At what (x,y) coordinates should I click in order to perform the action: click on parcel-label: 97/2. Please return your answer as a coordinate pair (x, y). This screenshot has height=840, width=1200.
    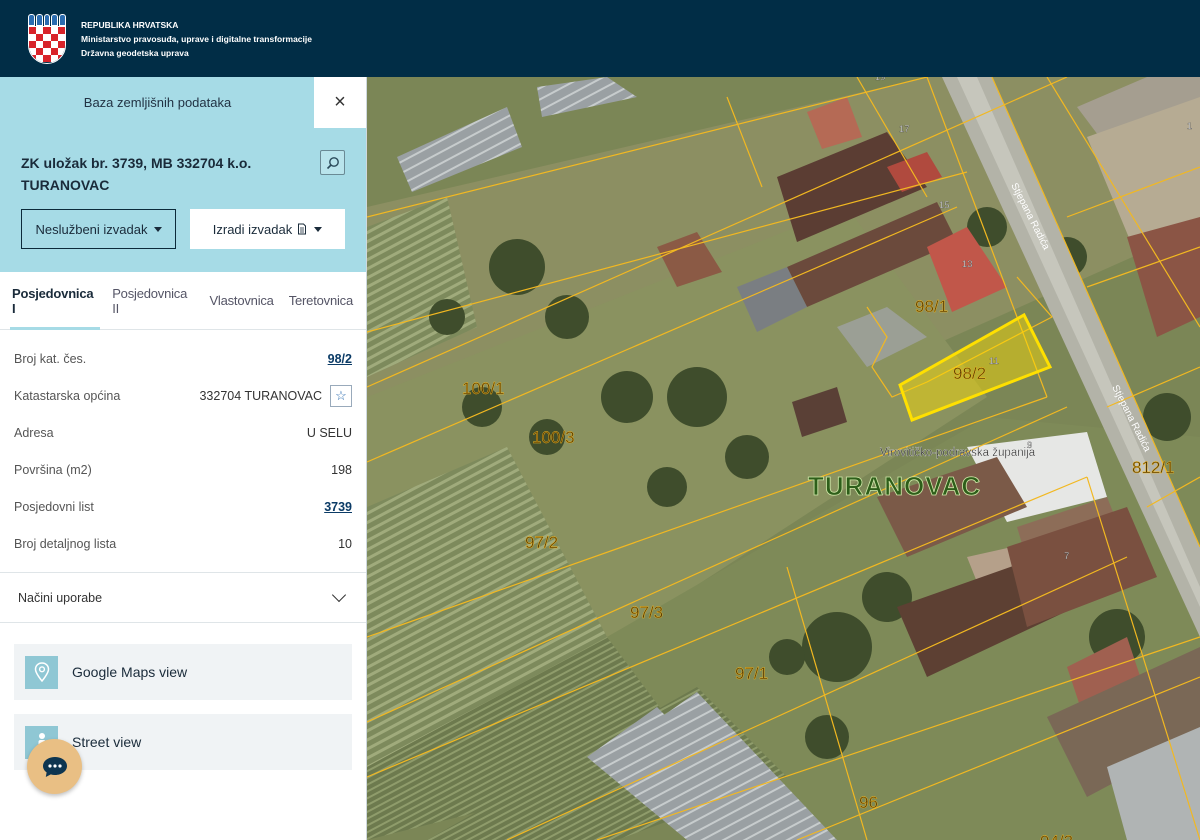
    Looking at the image, I should click on (541, 542).